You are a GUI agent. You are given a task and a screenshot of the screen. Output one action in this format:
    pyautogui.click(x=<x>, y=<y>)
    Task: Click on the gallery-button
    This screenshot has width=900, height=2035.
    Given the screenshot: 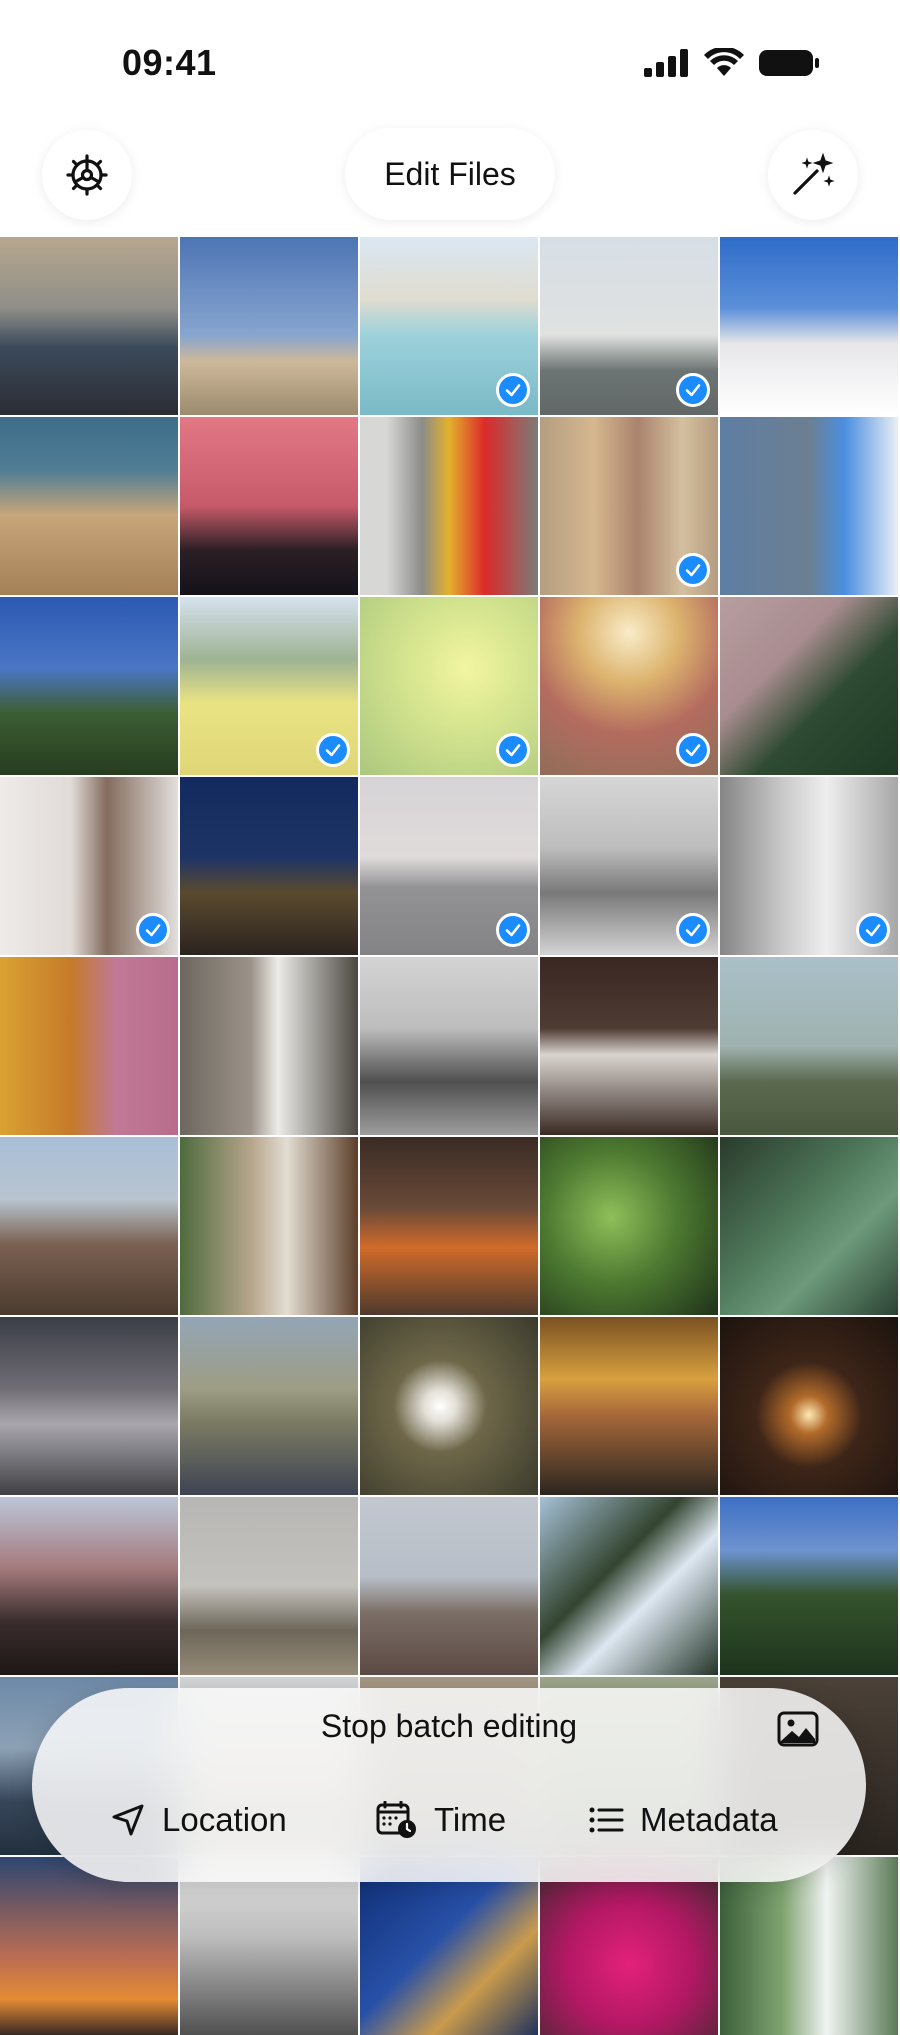 What is the action you would take?
    pyautogui.click(x=798, y=1729)
    